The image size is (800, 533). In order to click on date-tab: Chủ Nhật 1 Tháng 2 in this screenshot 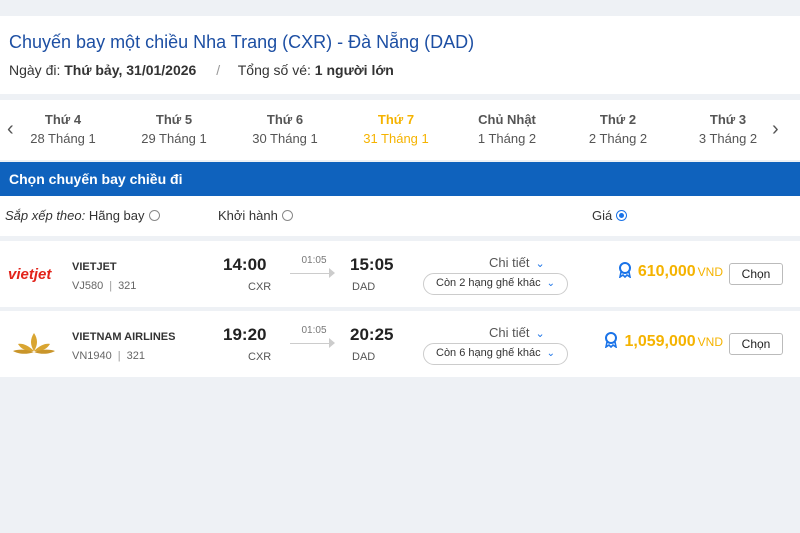, I will do `click(507, 129)`.